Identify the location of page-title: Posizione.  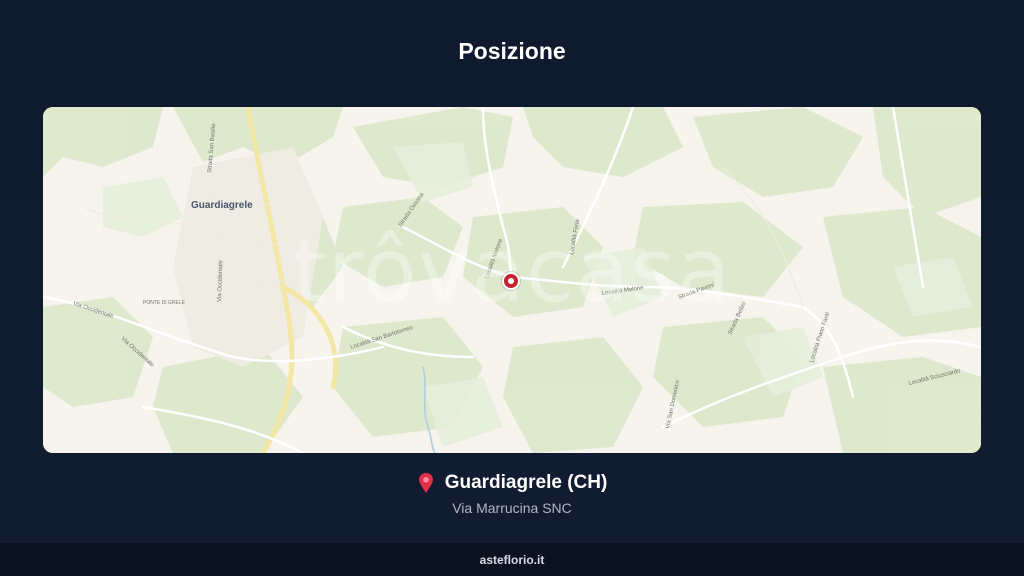
(512, 51).